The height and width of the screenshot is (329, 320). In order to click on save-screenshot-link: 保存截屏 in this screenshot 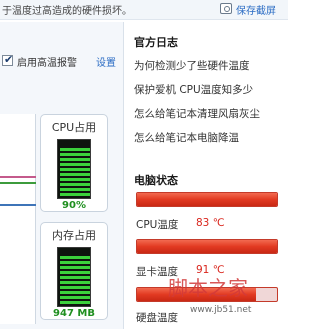, I will do `click(256, 9)`.